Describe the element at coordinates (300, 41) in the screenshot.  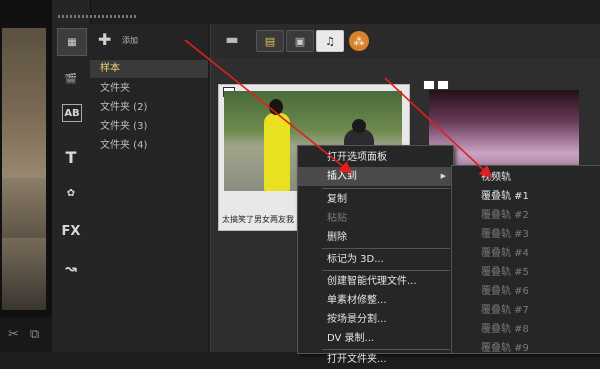
I see `show-photo-icon: ▣` at that location.